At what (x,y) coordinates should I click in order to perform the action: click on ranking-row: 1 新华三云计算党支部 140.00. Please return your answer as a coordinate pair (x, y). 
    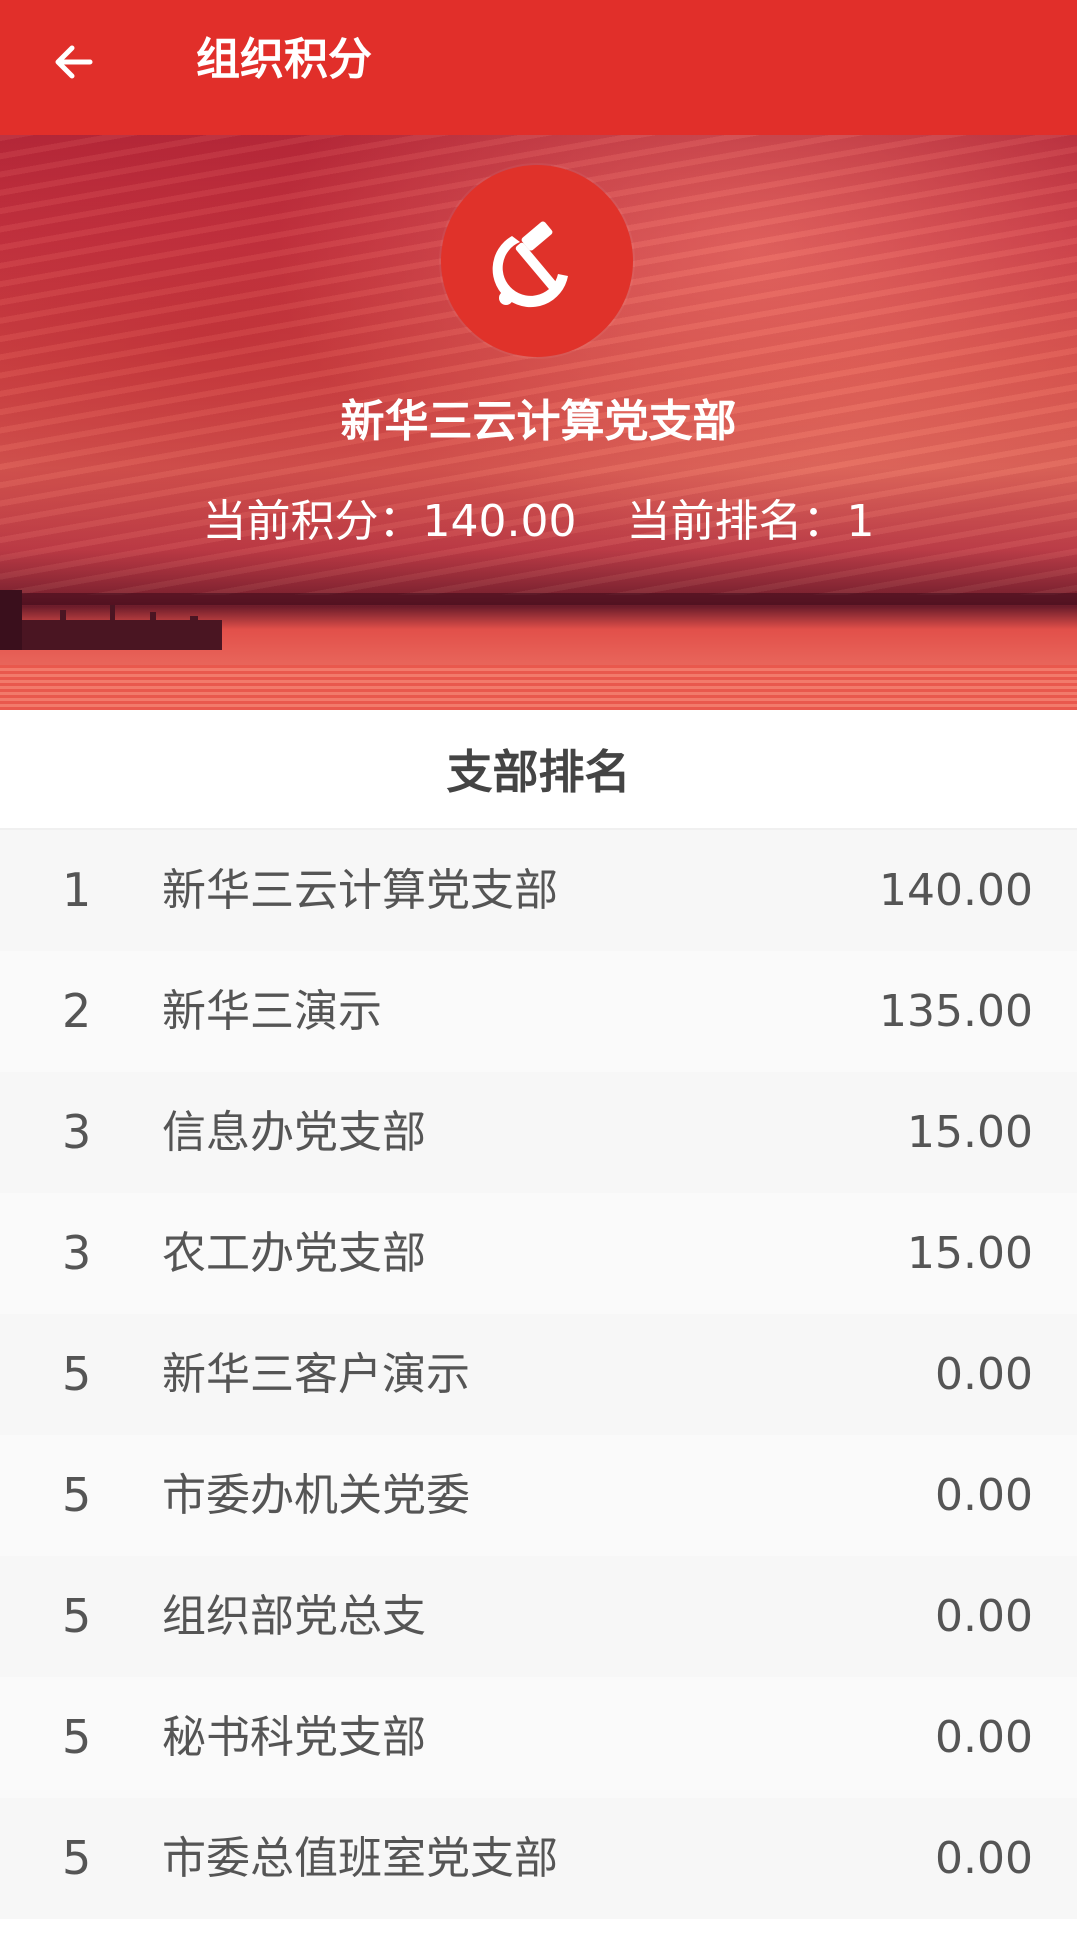
    Looking at the image, I should click on (538, 890).